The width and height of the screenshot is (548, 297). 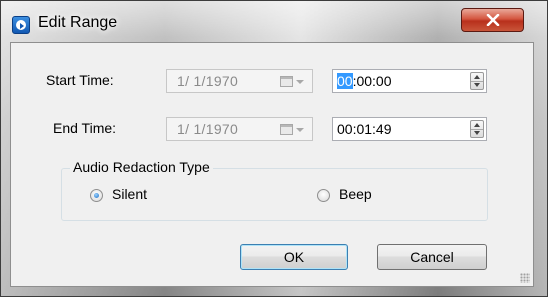 What do you see at coordinates (409, 81) in the screenshot?
I see `start-time-input: 00:00:00` at bounding box center [409, 81].